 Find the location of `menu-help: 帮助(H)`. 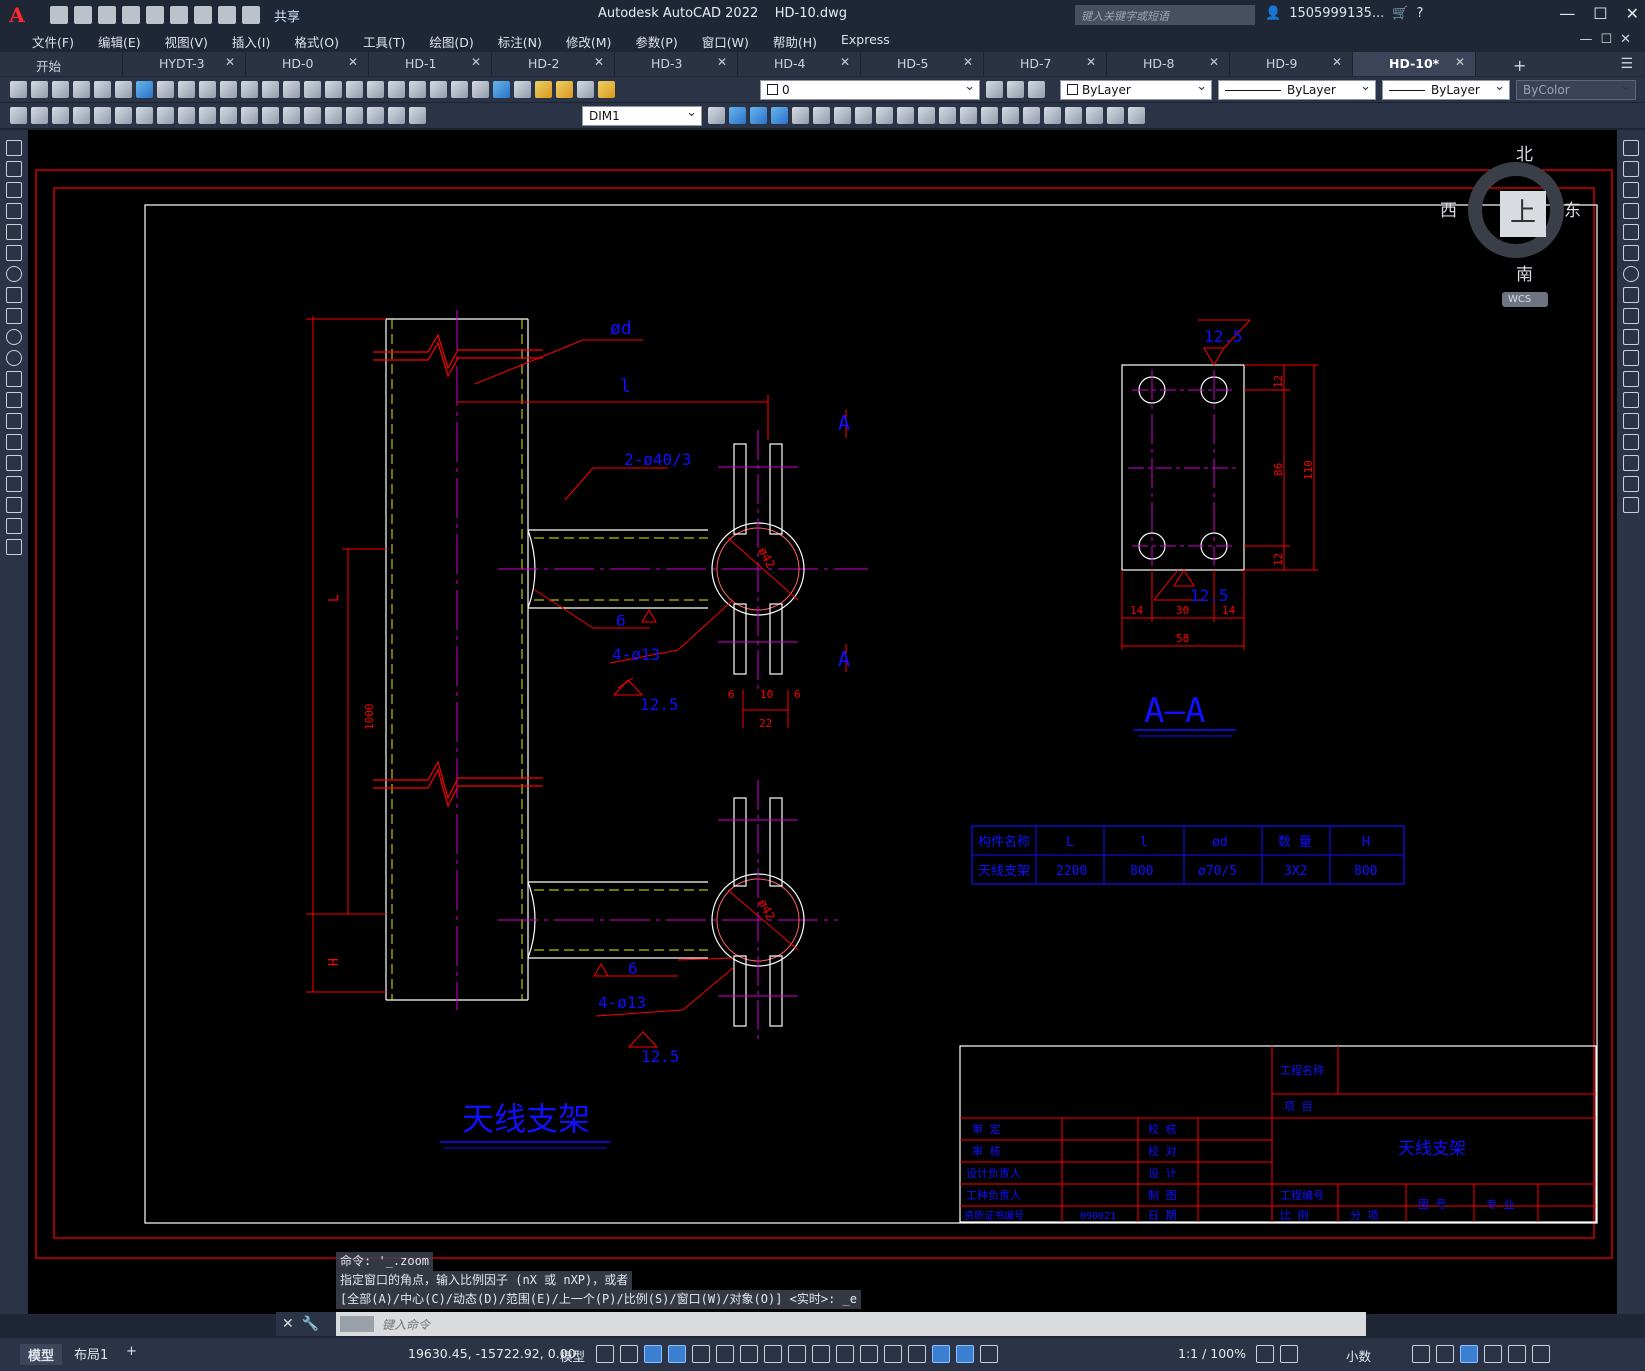

menu-help: 帮助(H) is located at coordinates (795, 41).